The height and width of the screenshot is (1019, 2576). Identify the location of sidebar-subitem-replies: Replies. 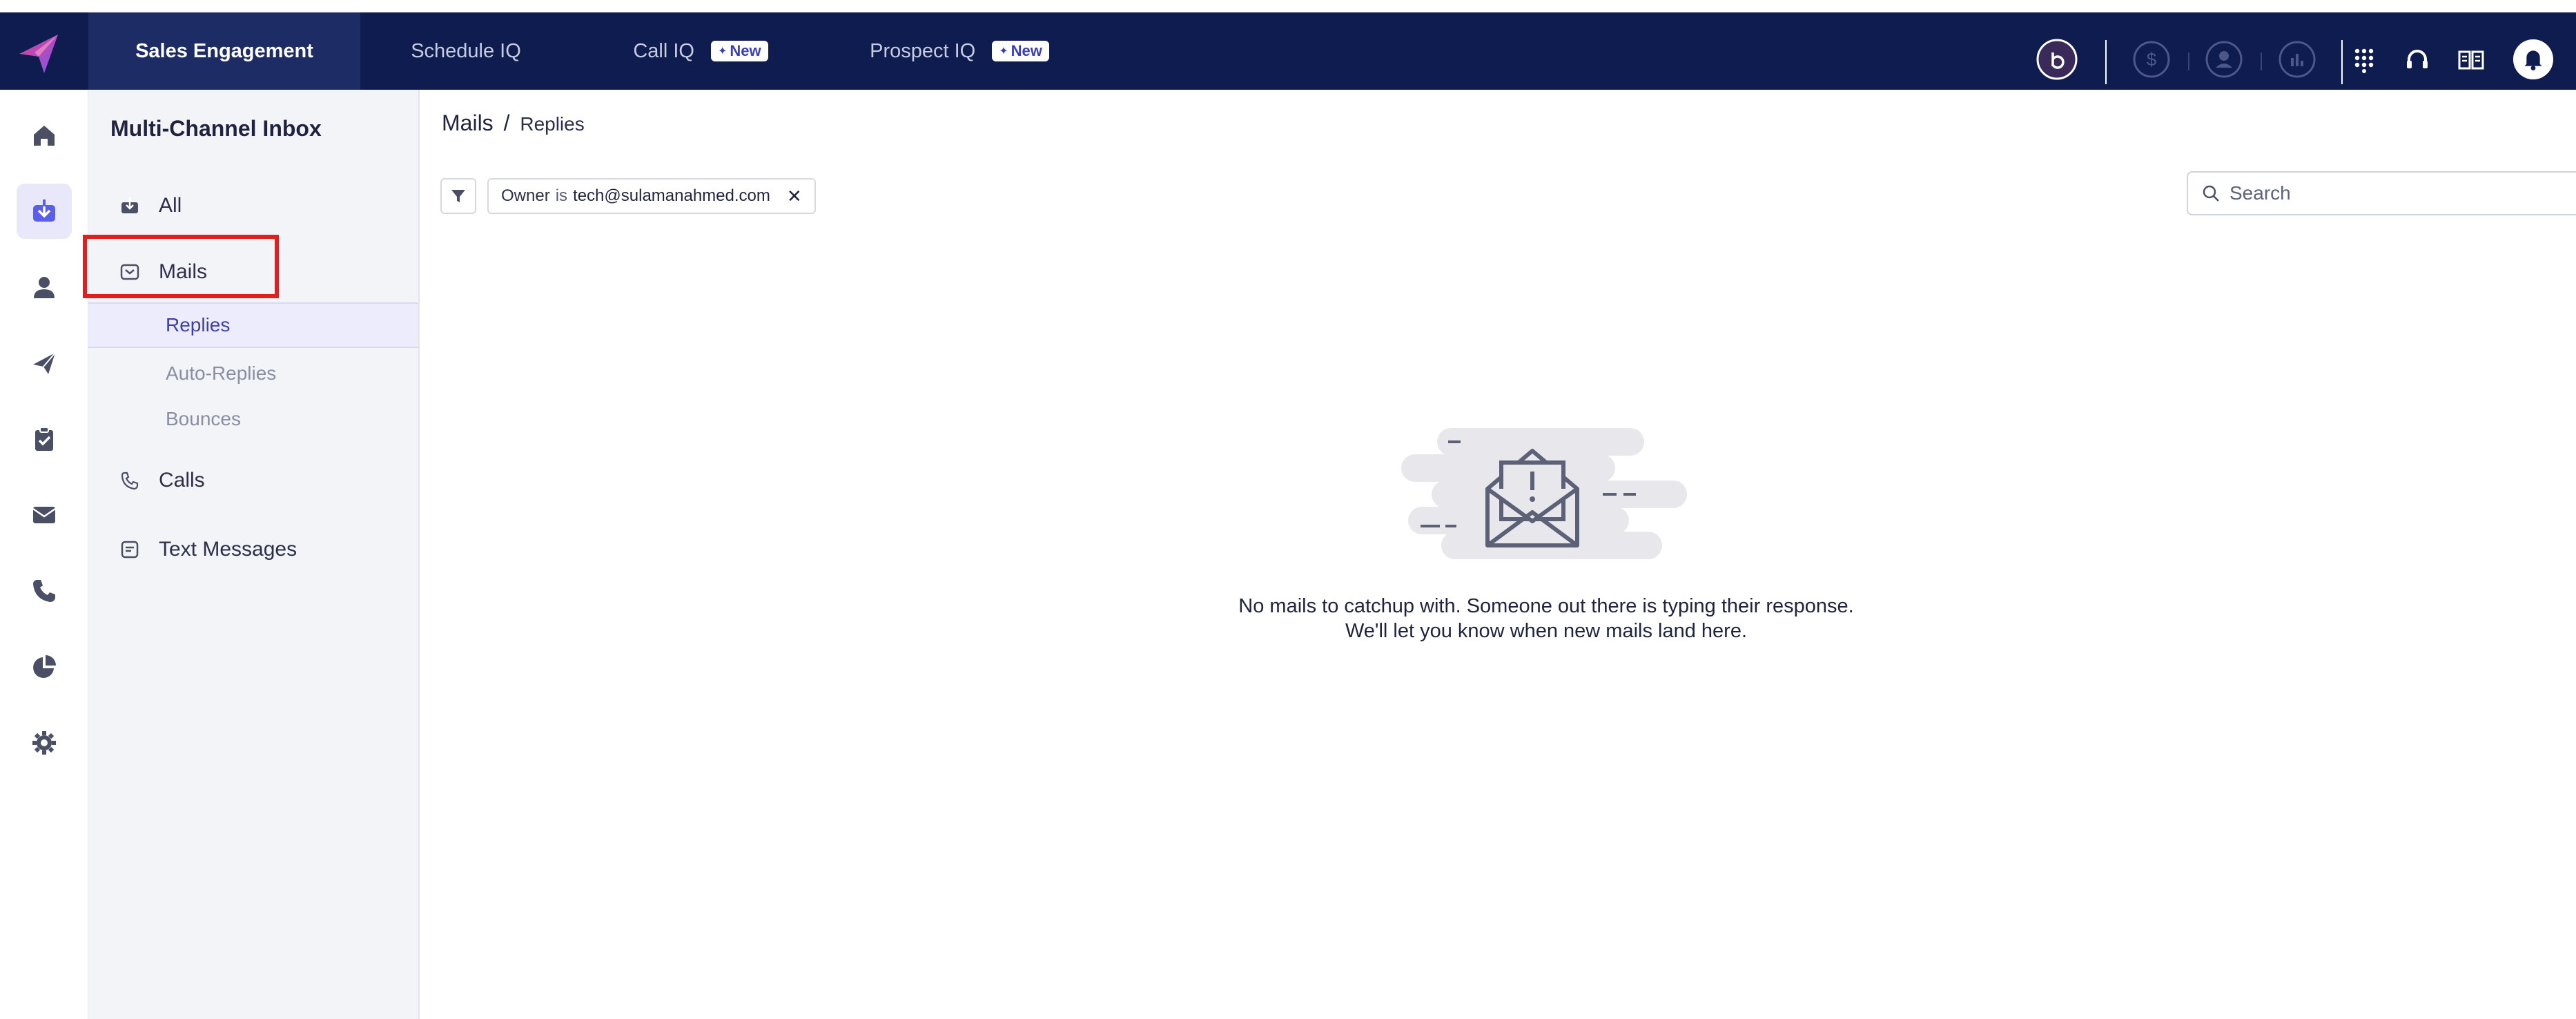
(253, 325).